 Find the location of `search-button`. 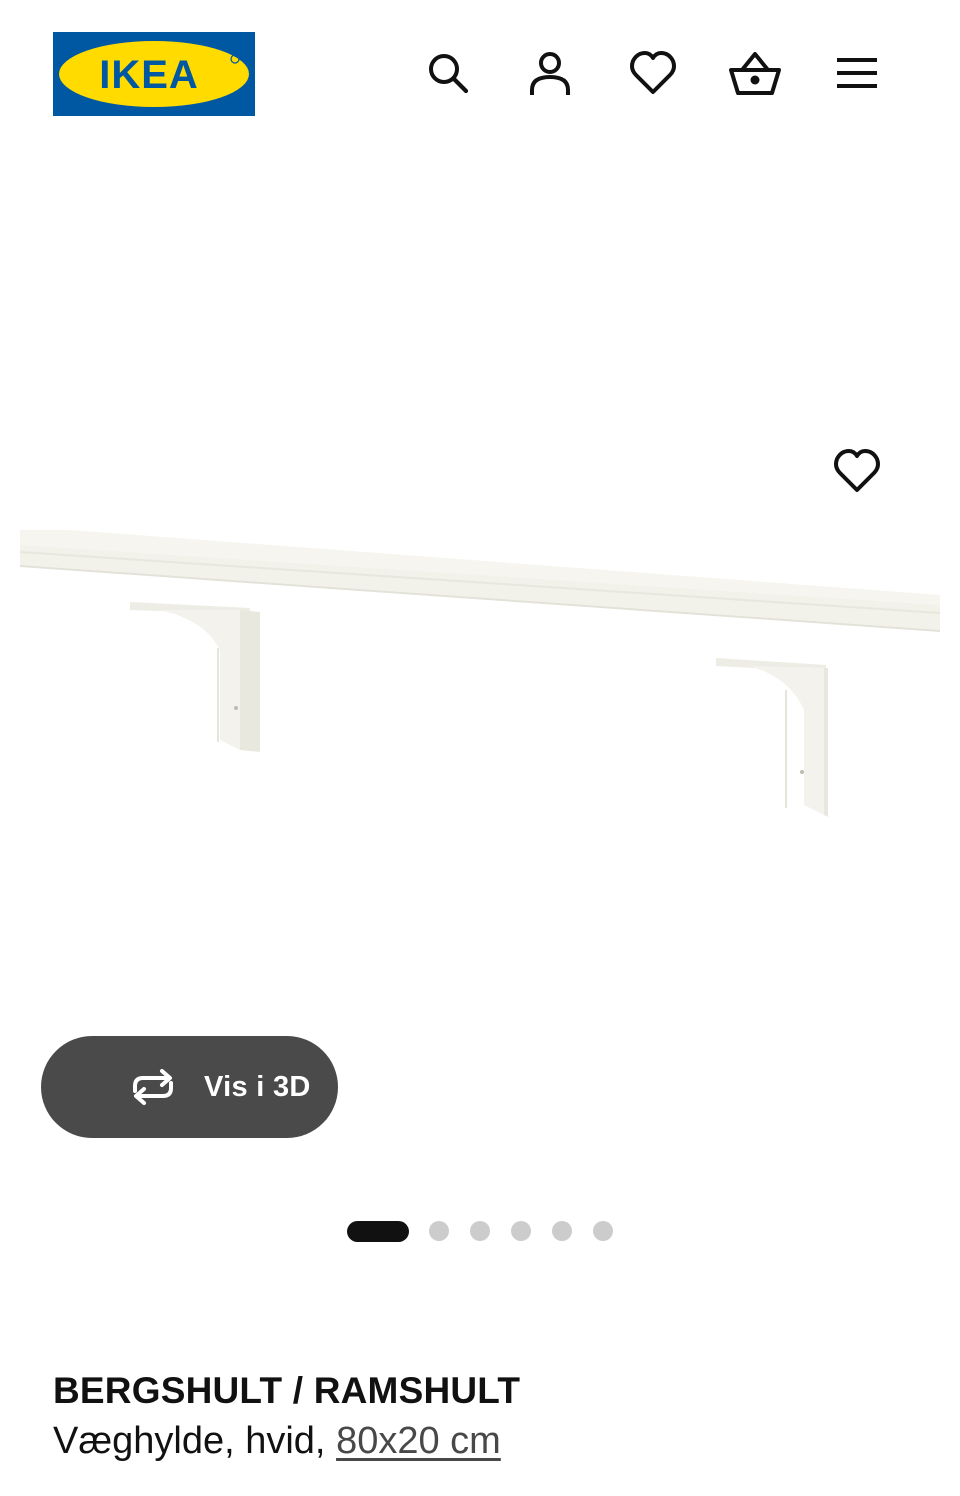

search-button is located at coordinates (448, 73).